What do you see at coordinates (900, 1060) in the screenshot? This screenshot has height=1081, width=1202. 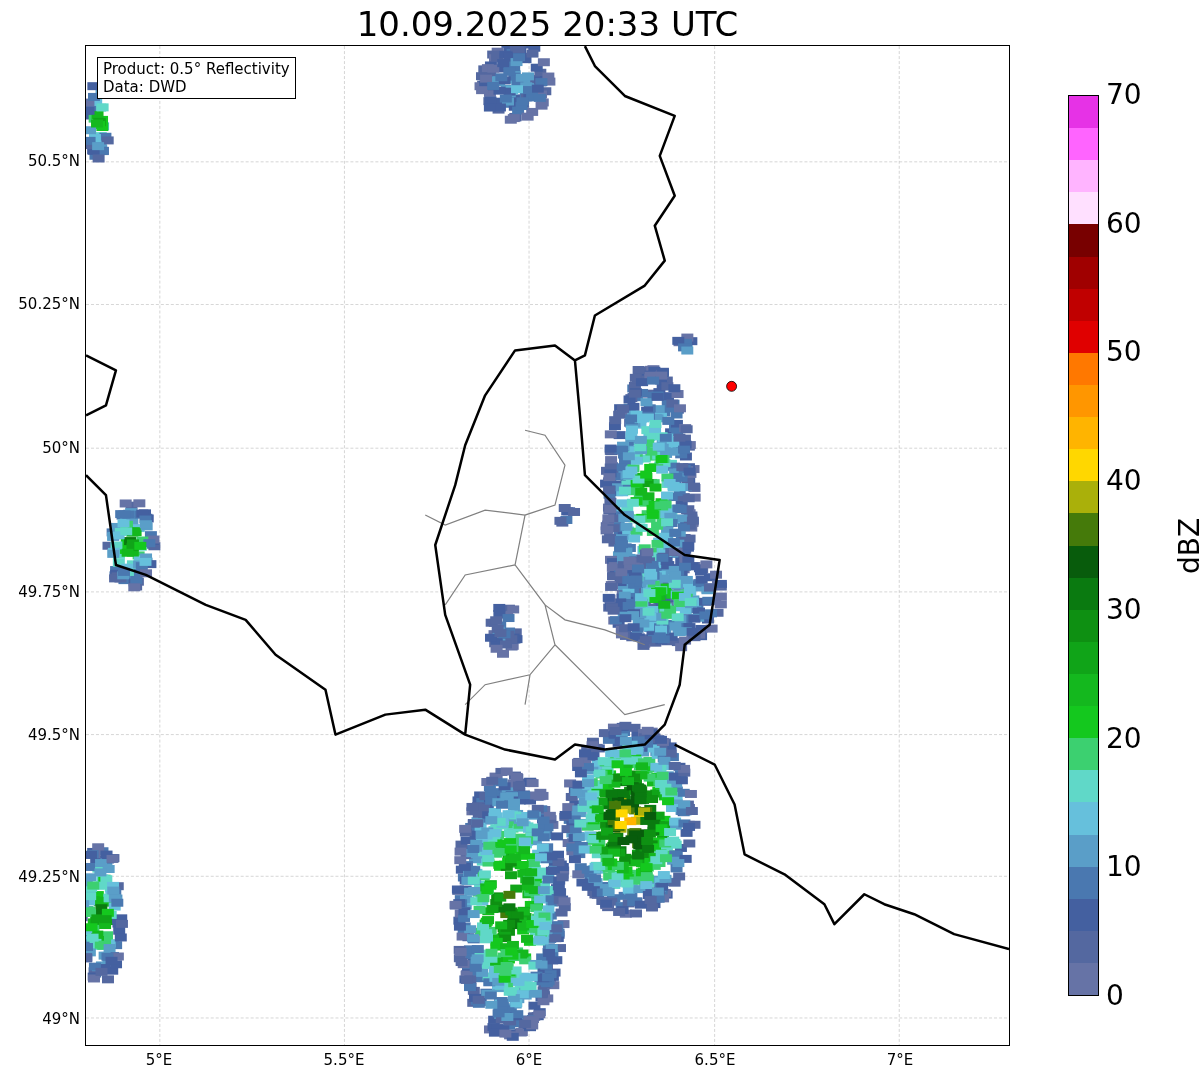 I see `x-tick-label: 7°E` at bounding box center [900, 1060].